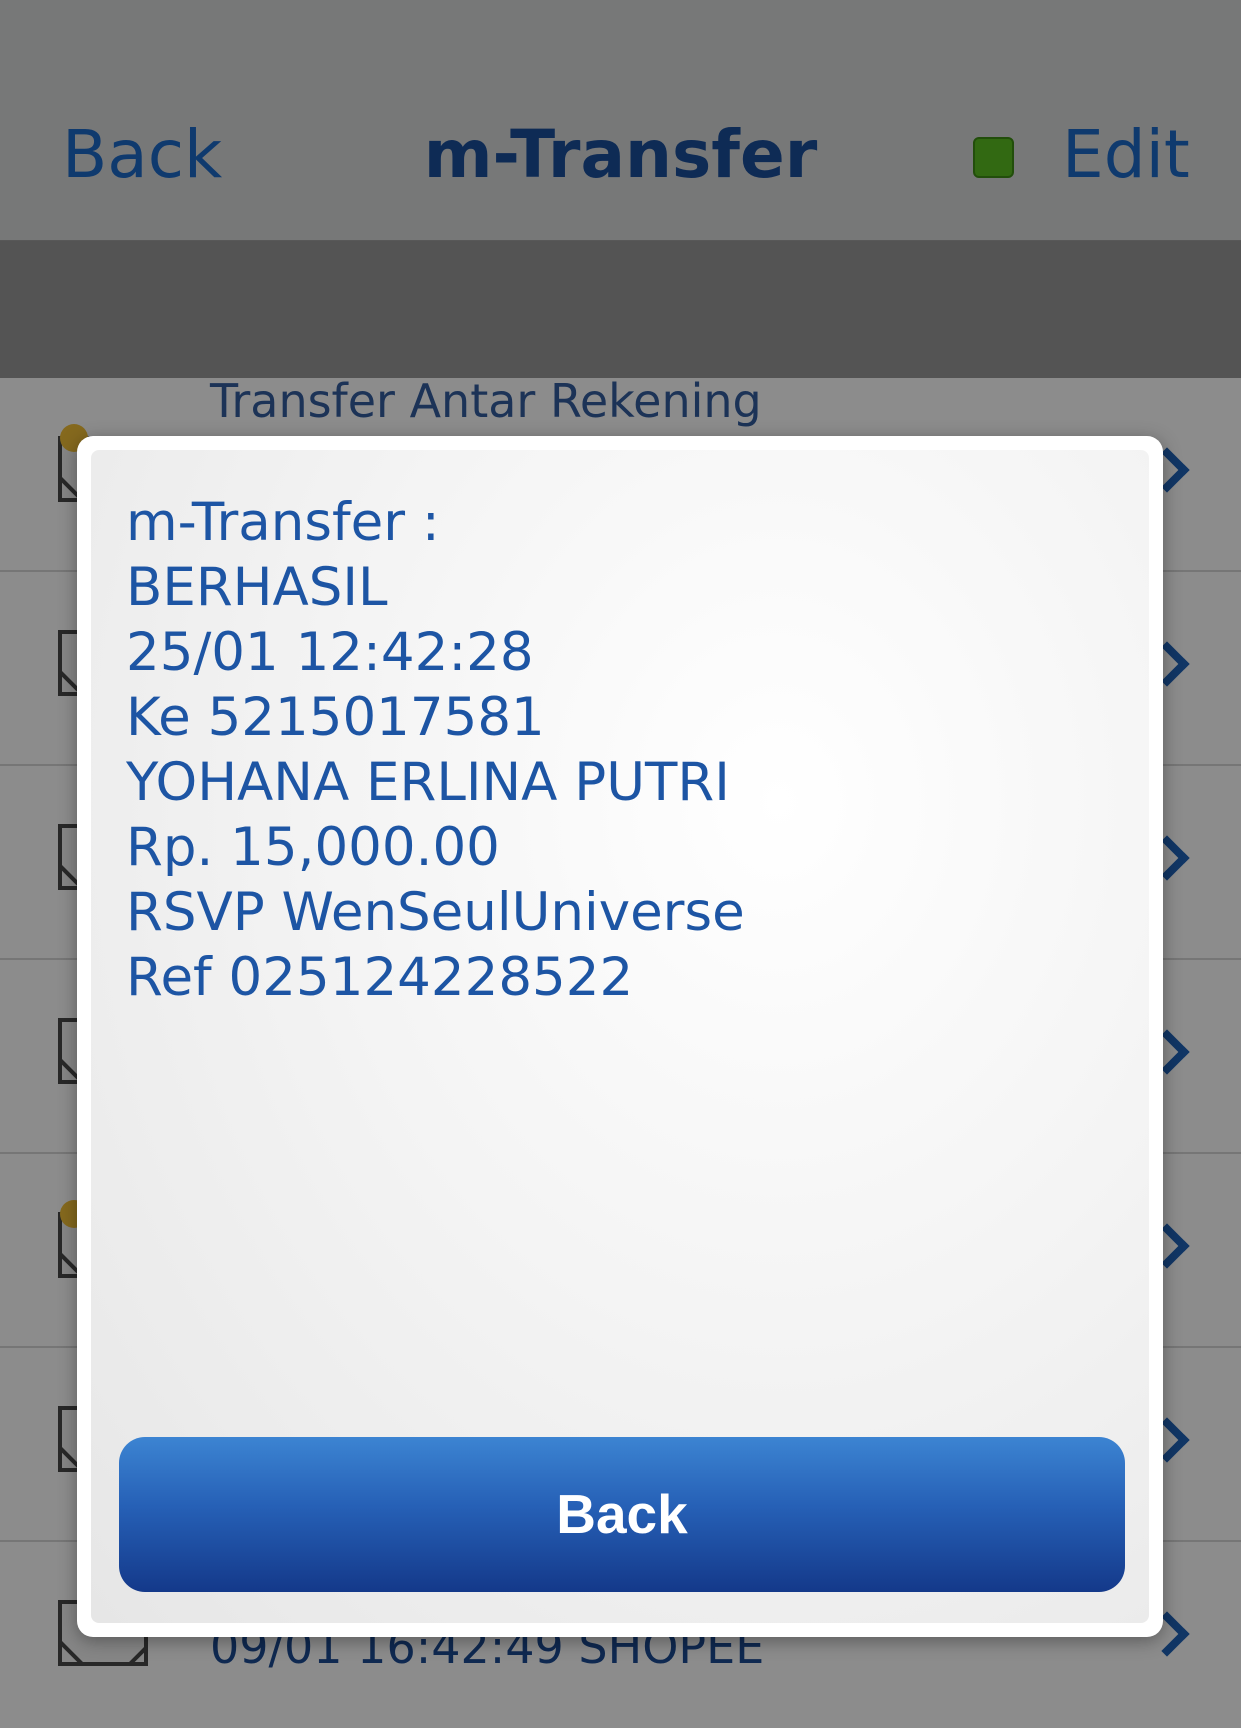 This screenshot has width=1241, height=1728. Describe the element at coordinates (330, 652) in the screenshot. I see `message-line-datetime: 25/01 12:42:28` at that location.